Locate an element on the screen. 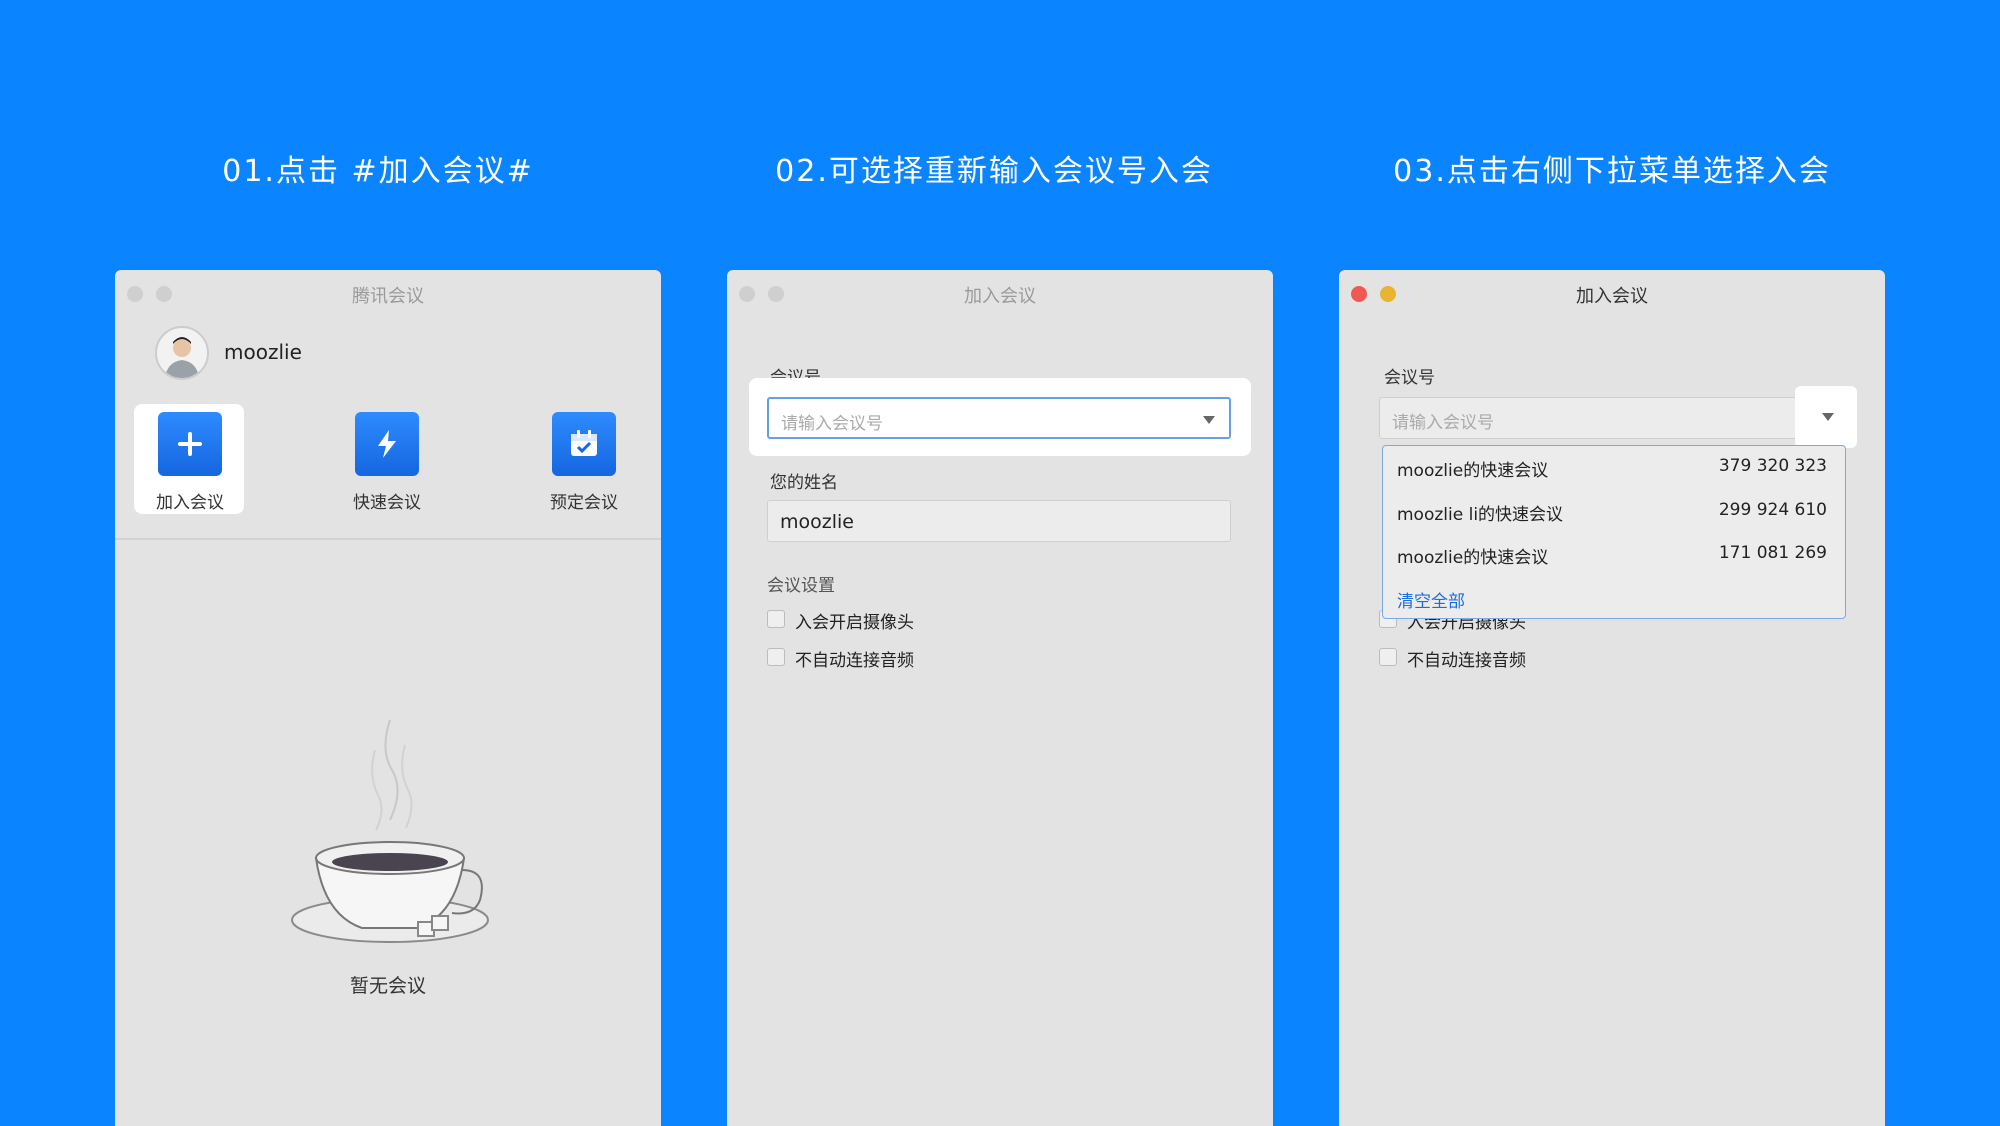  recent-meeting-item: moozlie的快速会议 379 320 323 is located at coordinates (1612, 471).